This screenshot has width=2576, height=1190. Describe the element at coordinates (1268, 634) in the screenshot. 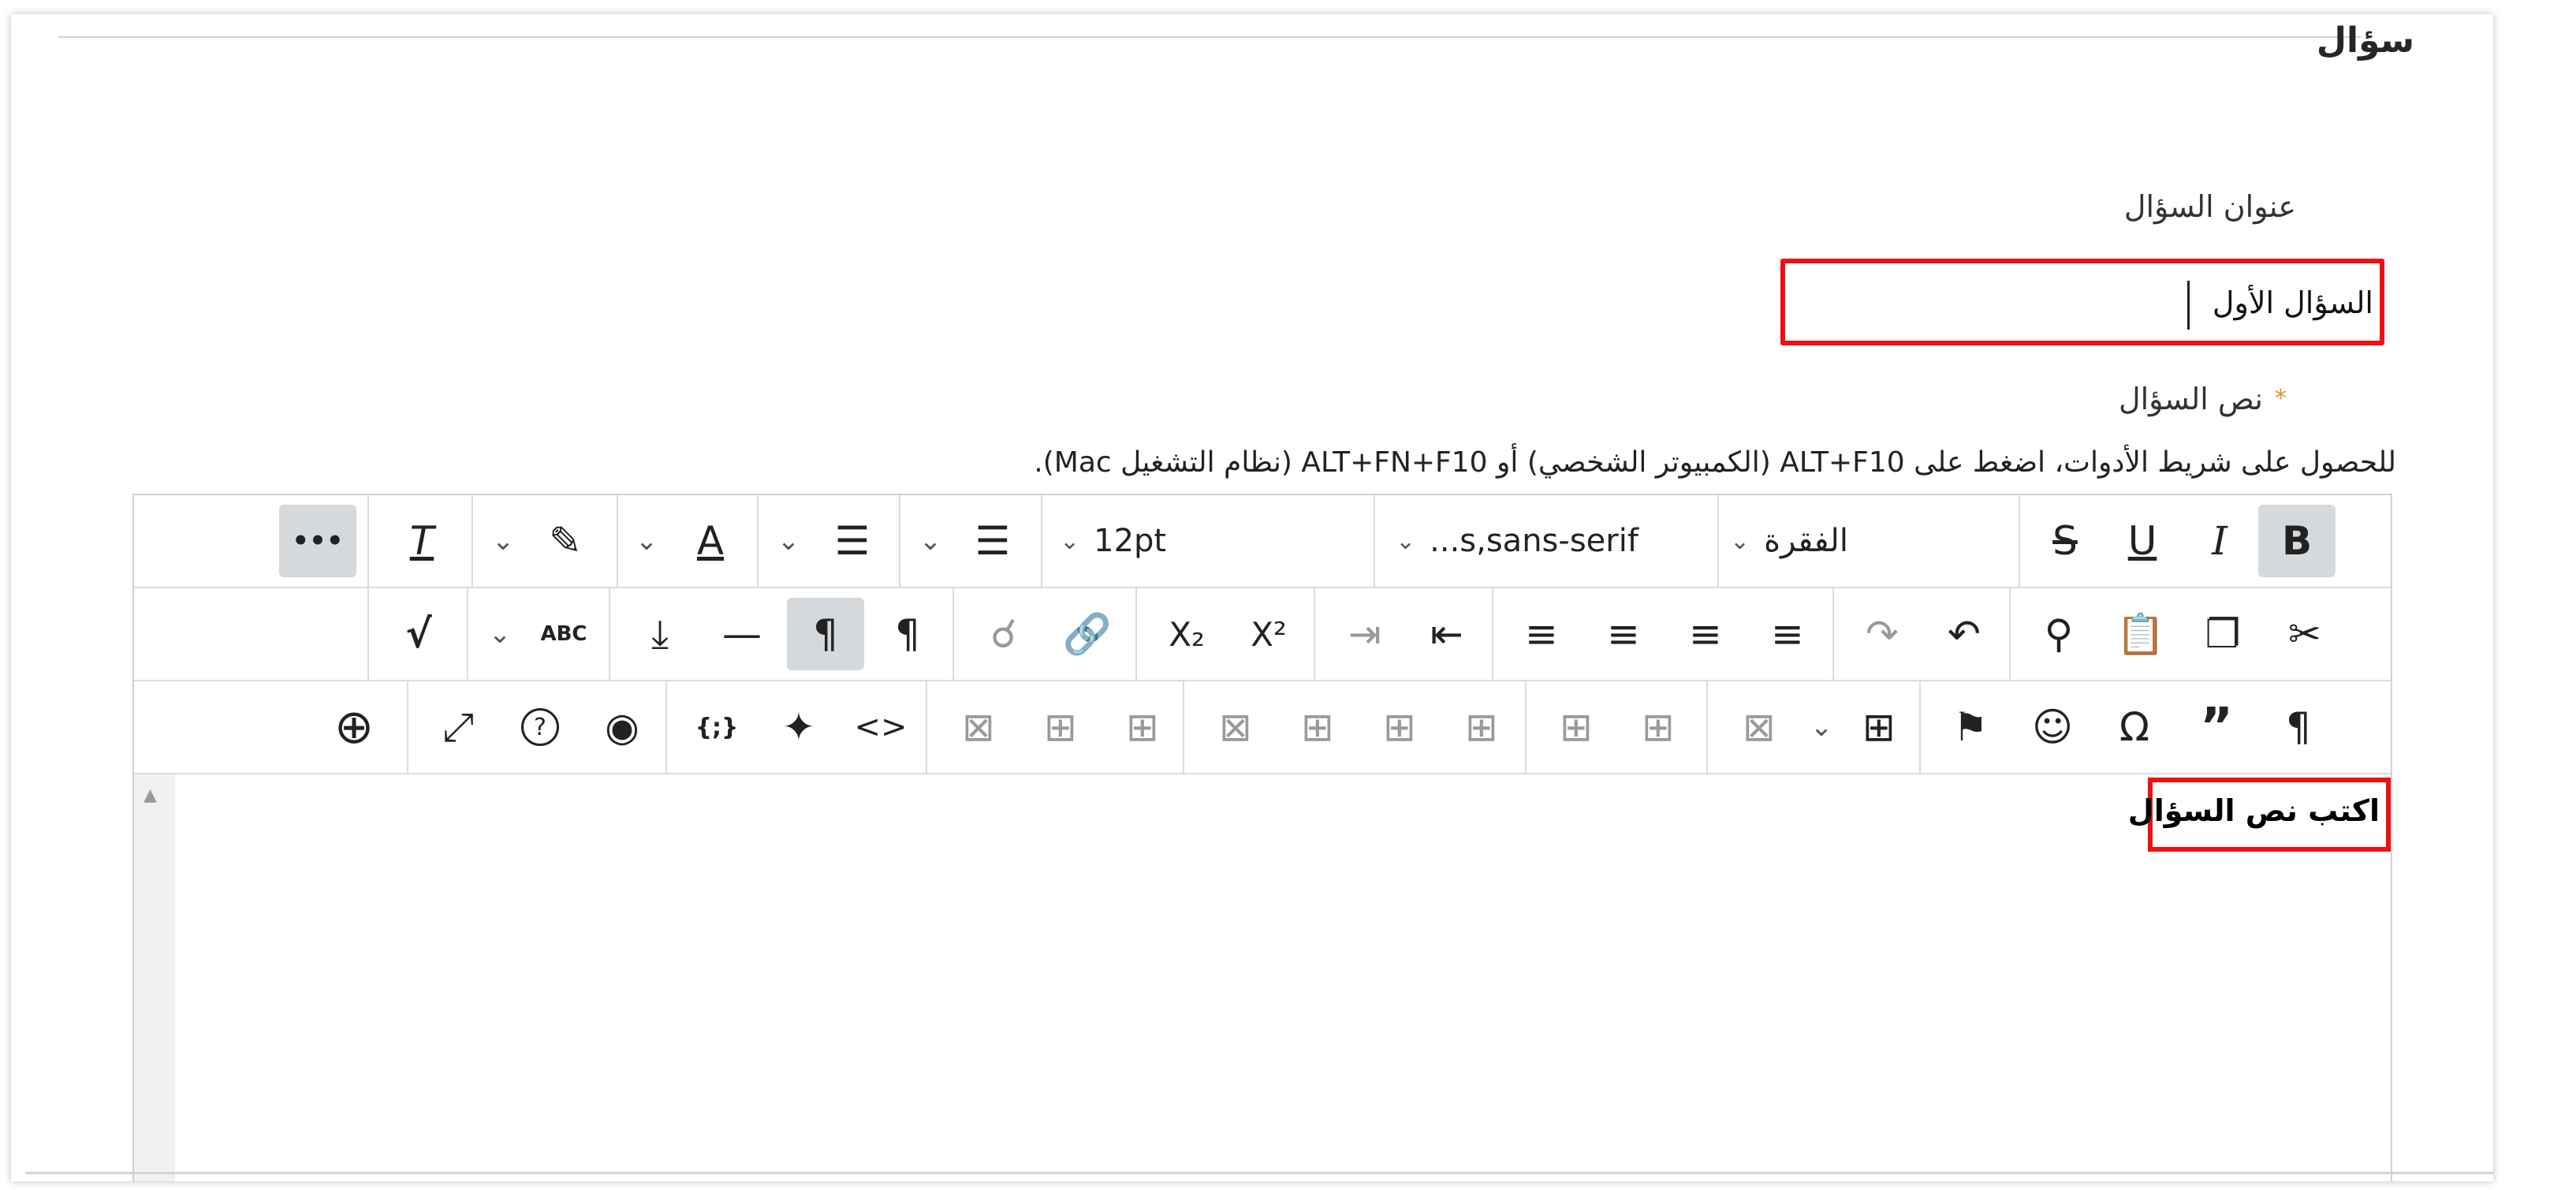

I see `superscript-button: X²` at that location.